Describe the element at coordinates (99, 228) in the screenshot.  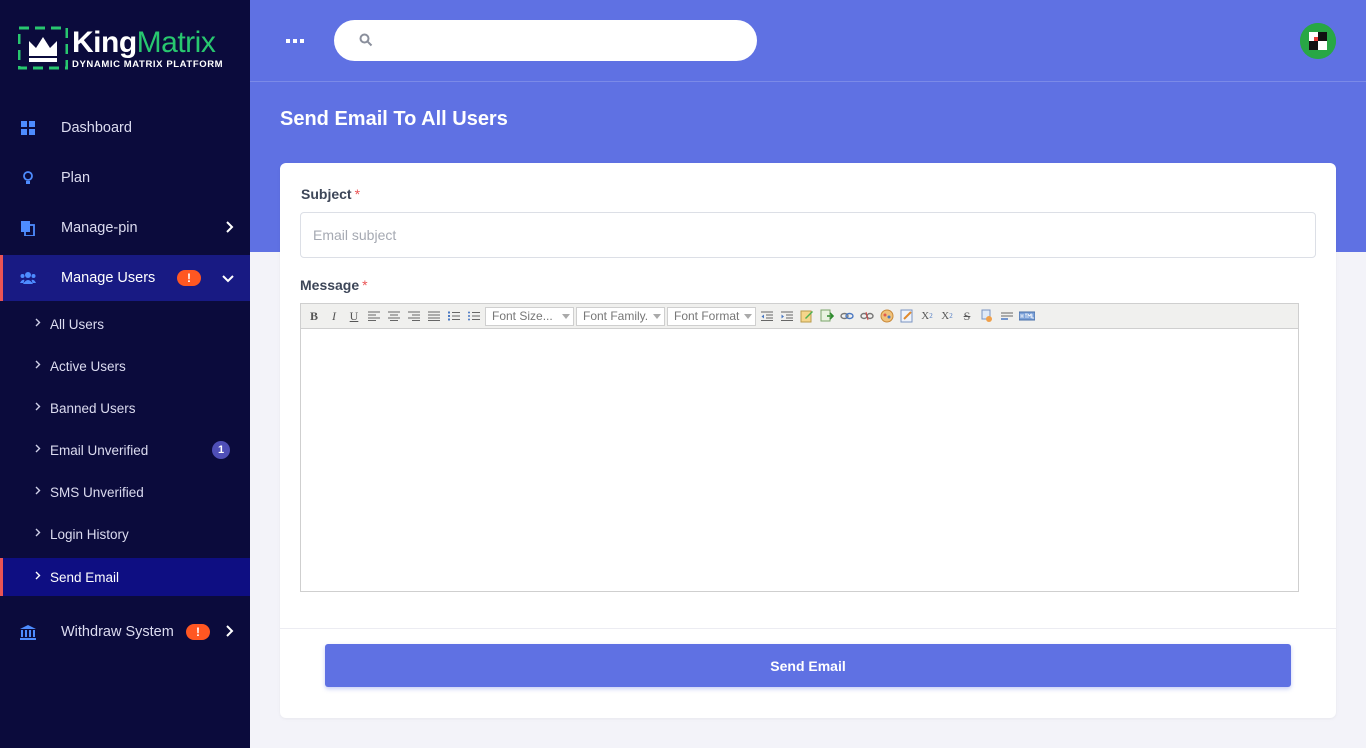
I see `sidebar-item-label: Manage-pin` at that location.